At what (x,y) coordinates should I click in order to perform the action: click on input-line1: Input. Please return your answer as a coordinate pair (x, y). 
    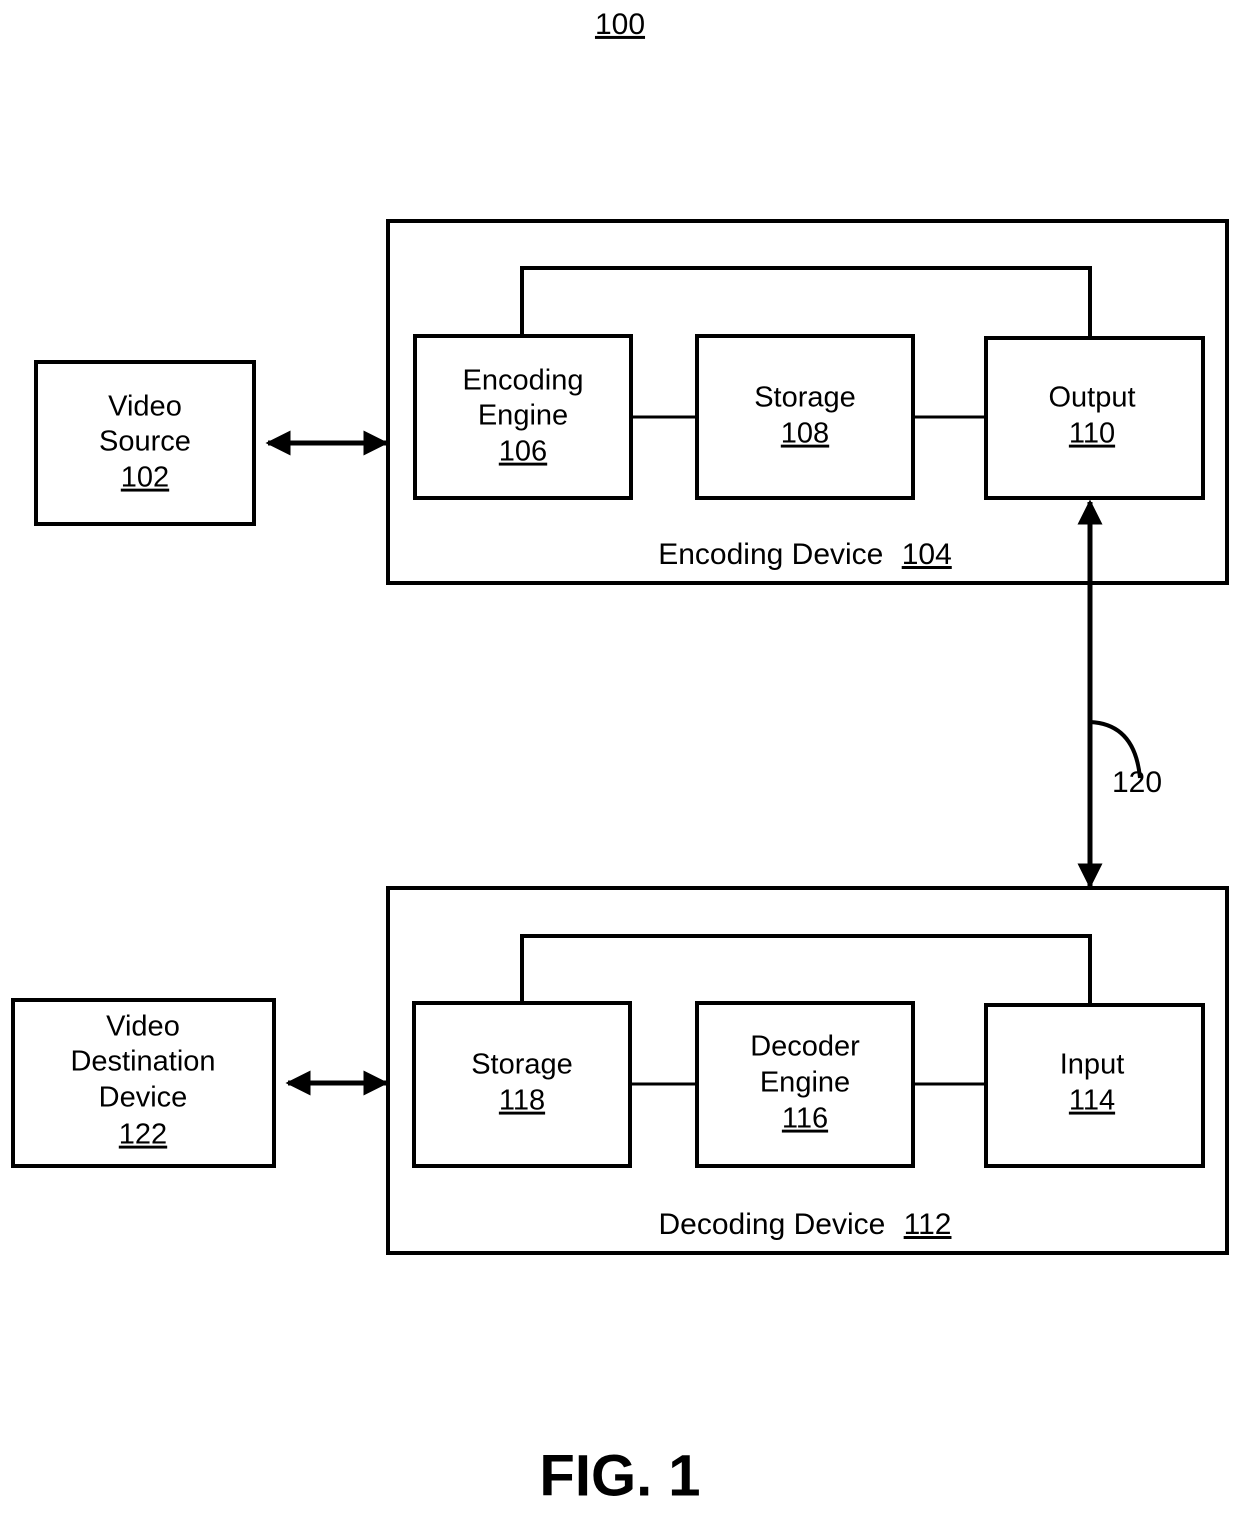
    Looking at the image, I should click on (1092, 1065).